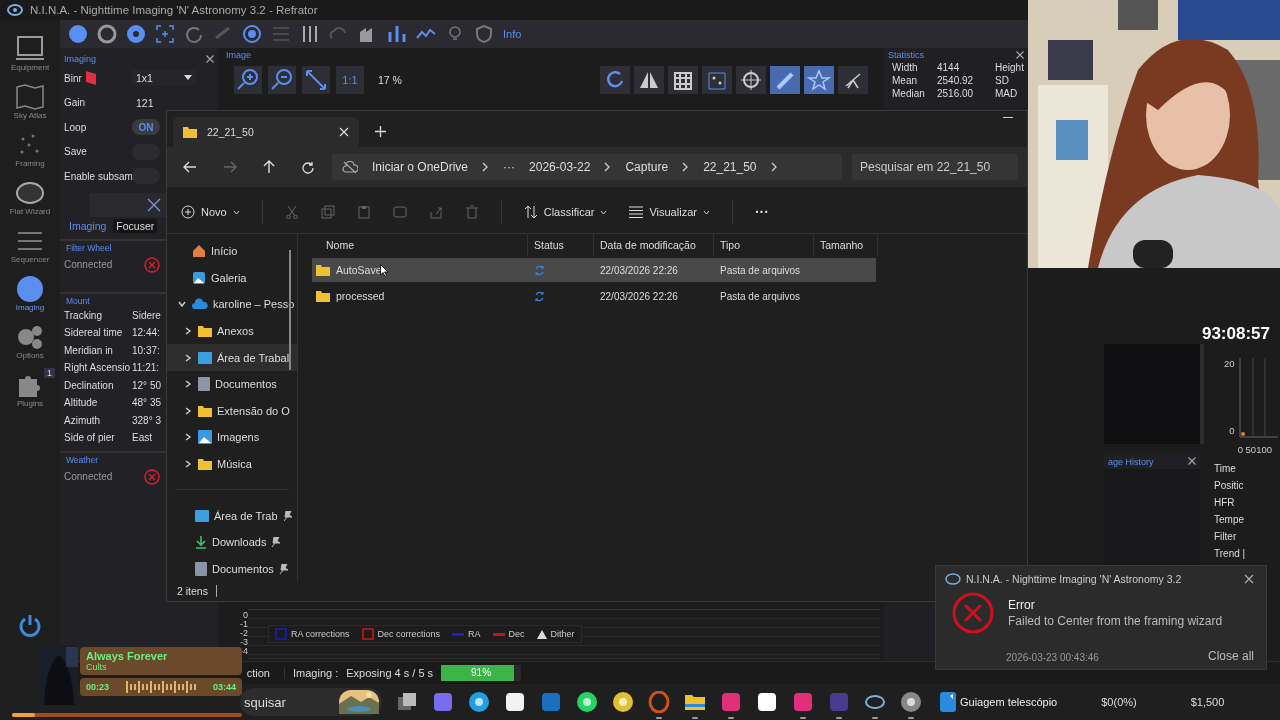 This screenshot has height=720, width=1280. I want to click on sidebar-item: Anexos, so click(232, 331).